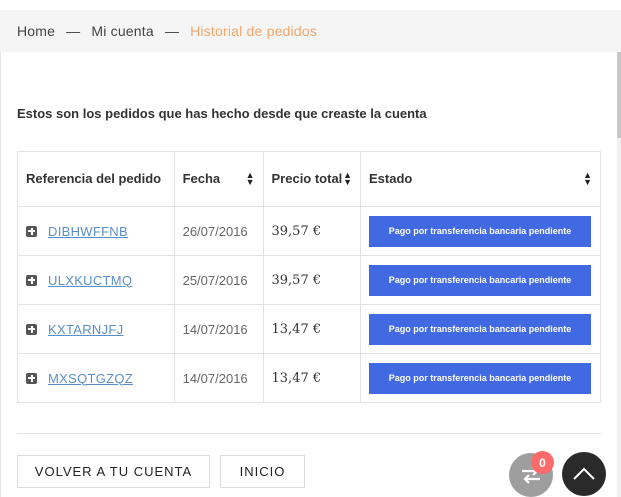 The width and height of the screenshot is (621, 497). Describe the element at coordinates (619, 95) in the screenshot. I see `scrollbar-thumb` at that location.